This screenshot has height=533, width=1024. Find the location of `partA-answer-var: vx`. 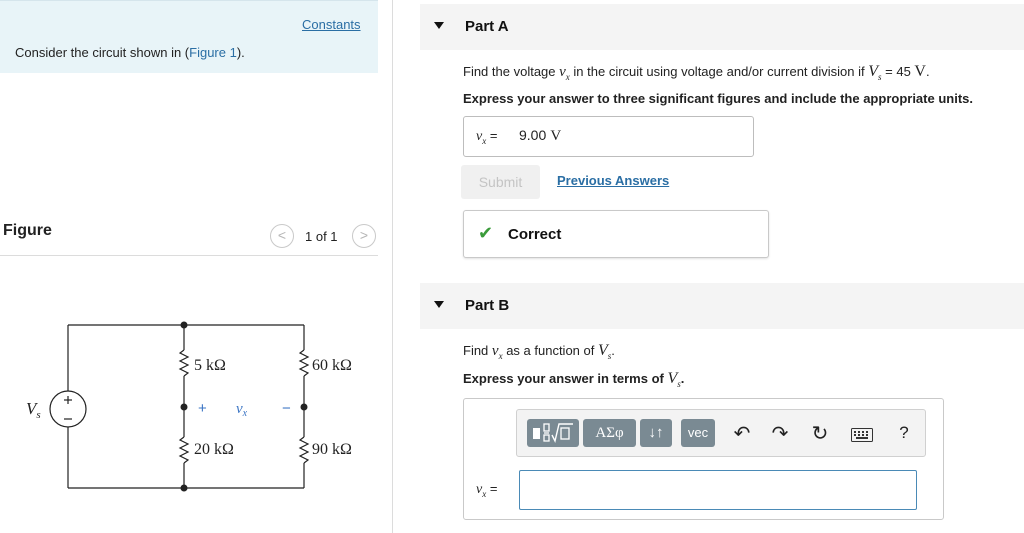

partA-answer-var: vx is located at coordinates (481, 137).